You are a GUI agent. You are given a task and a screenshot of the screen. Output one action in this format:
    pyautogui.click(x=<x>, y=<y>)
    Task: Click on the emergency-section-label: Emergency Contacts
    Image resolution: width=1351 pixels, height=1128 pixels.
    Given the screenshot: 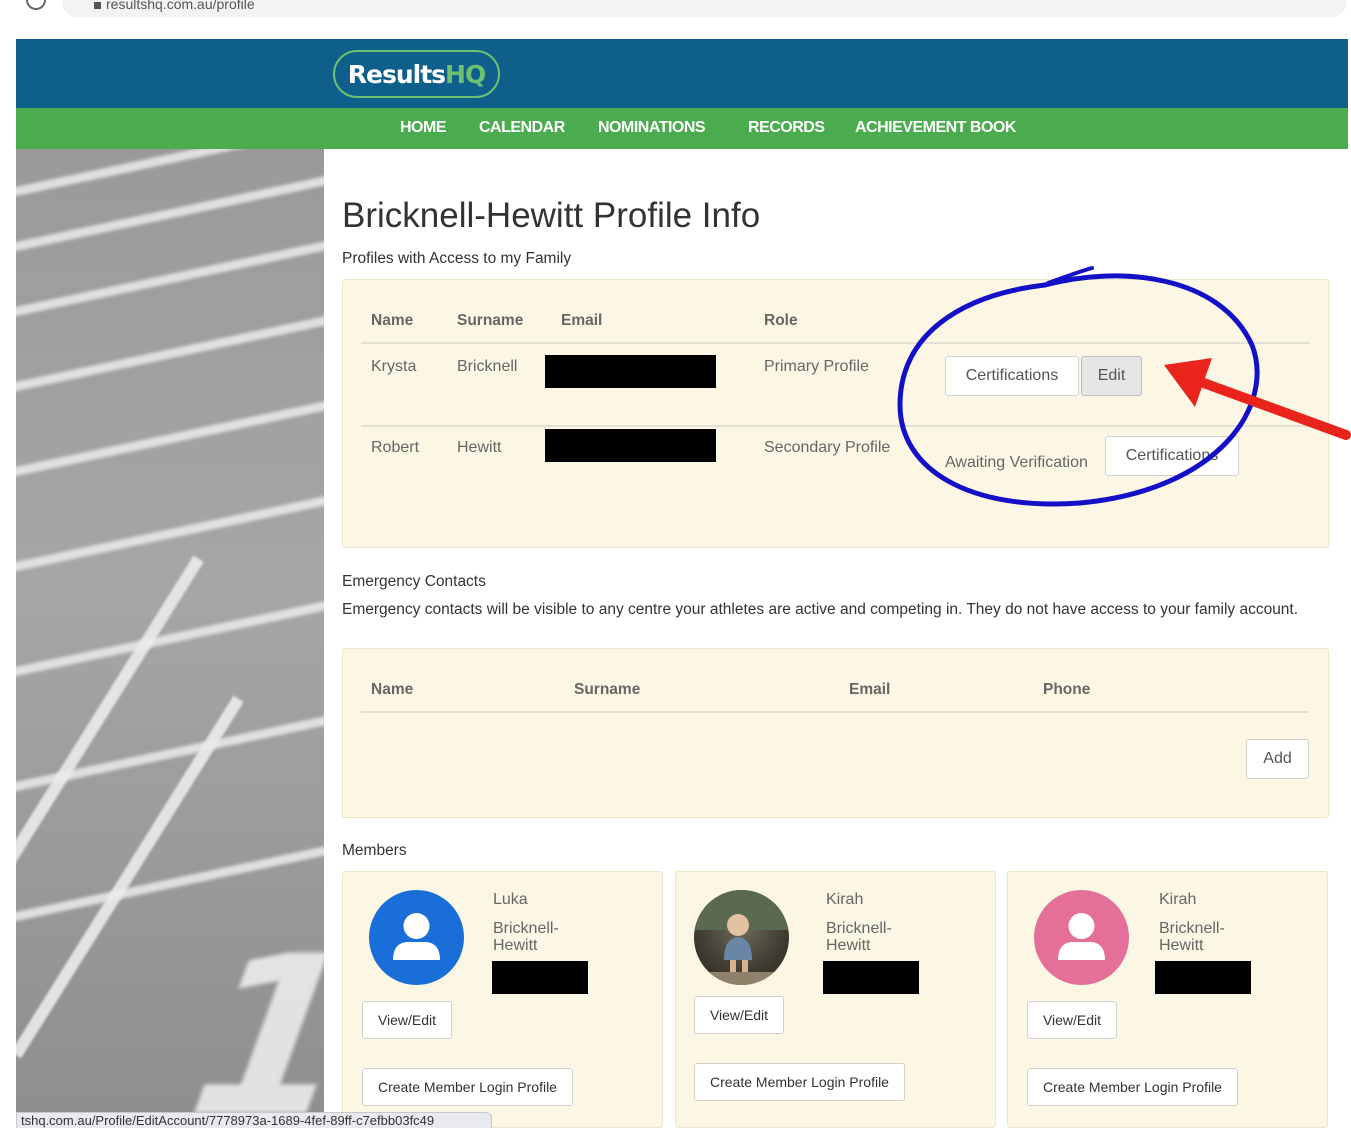 What is the action you would take?
    pyautogui.click(x=414, y=581)
    